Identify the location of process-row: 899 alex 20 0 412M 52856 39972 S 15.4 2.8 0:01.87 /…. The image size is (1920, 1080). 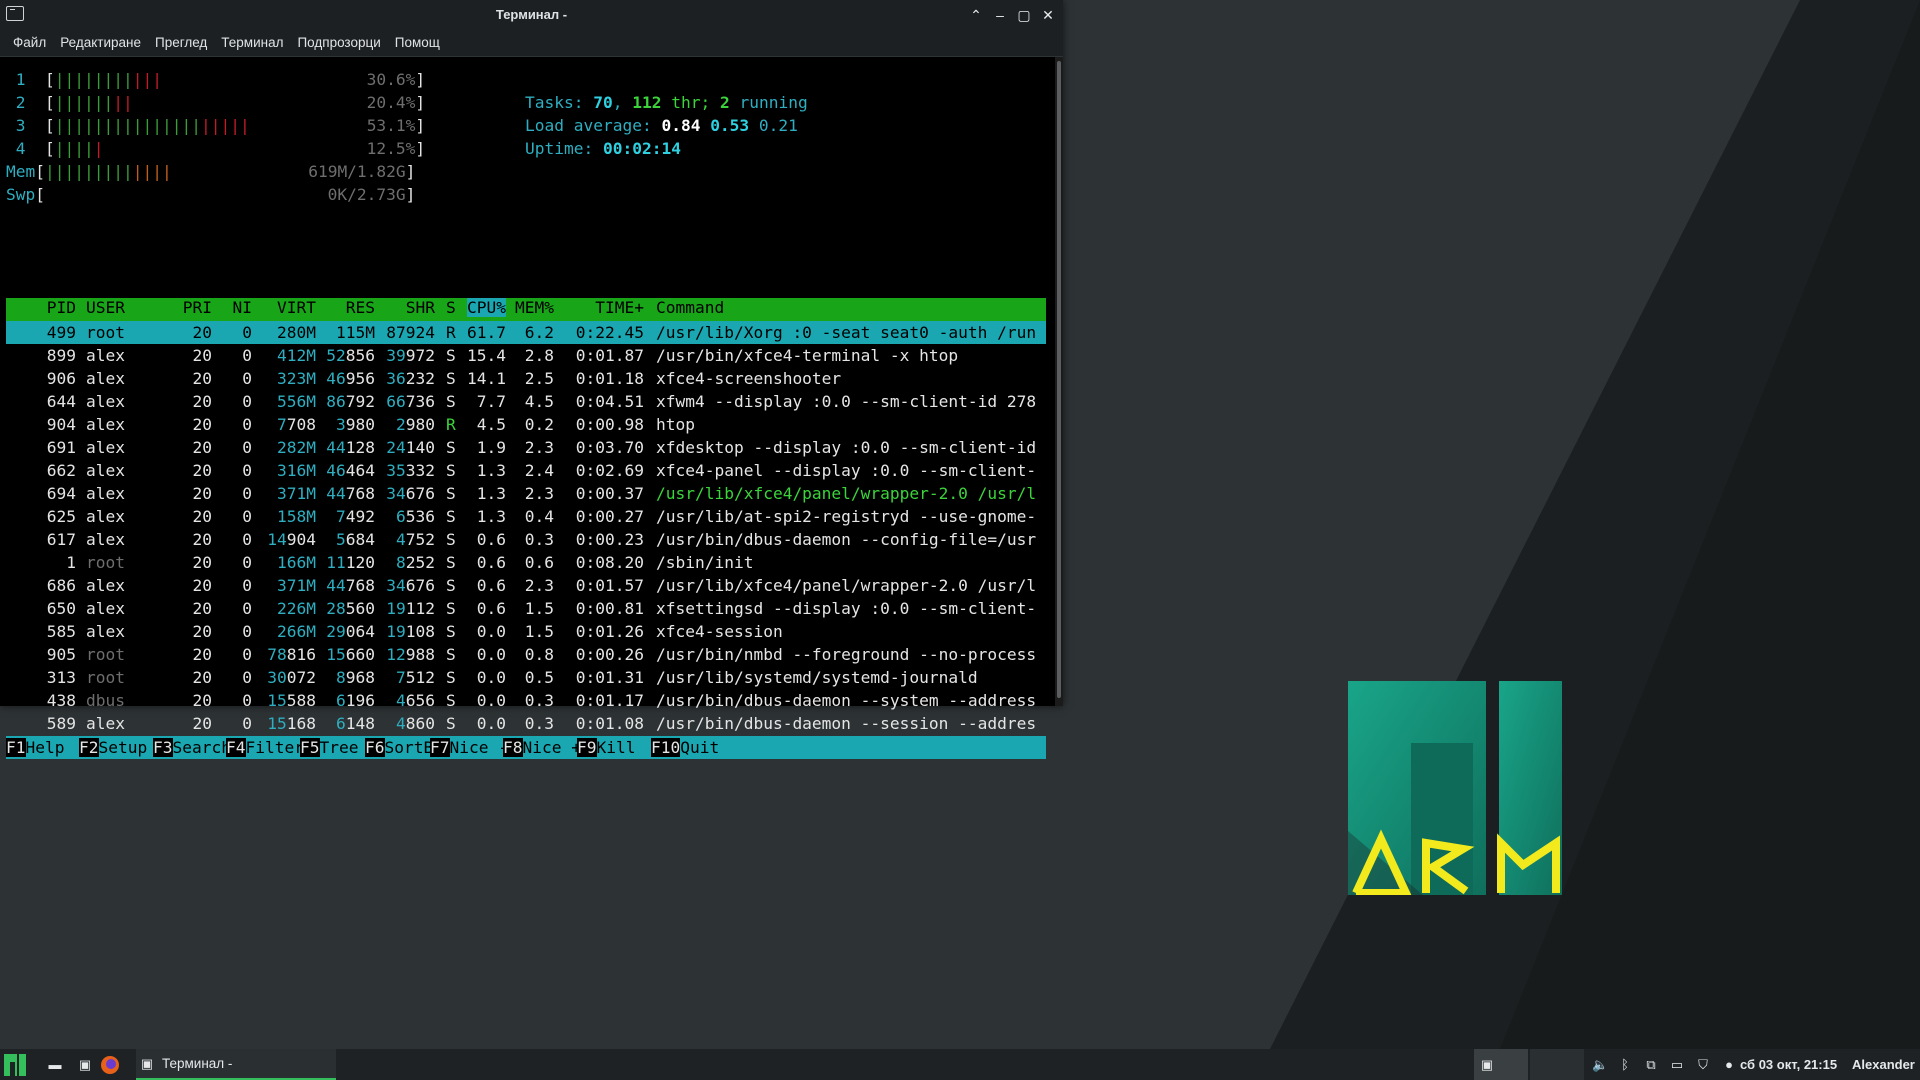
(526, 355).